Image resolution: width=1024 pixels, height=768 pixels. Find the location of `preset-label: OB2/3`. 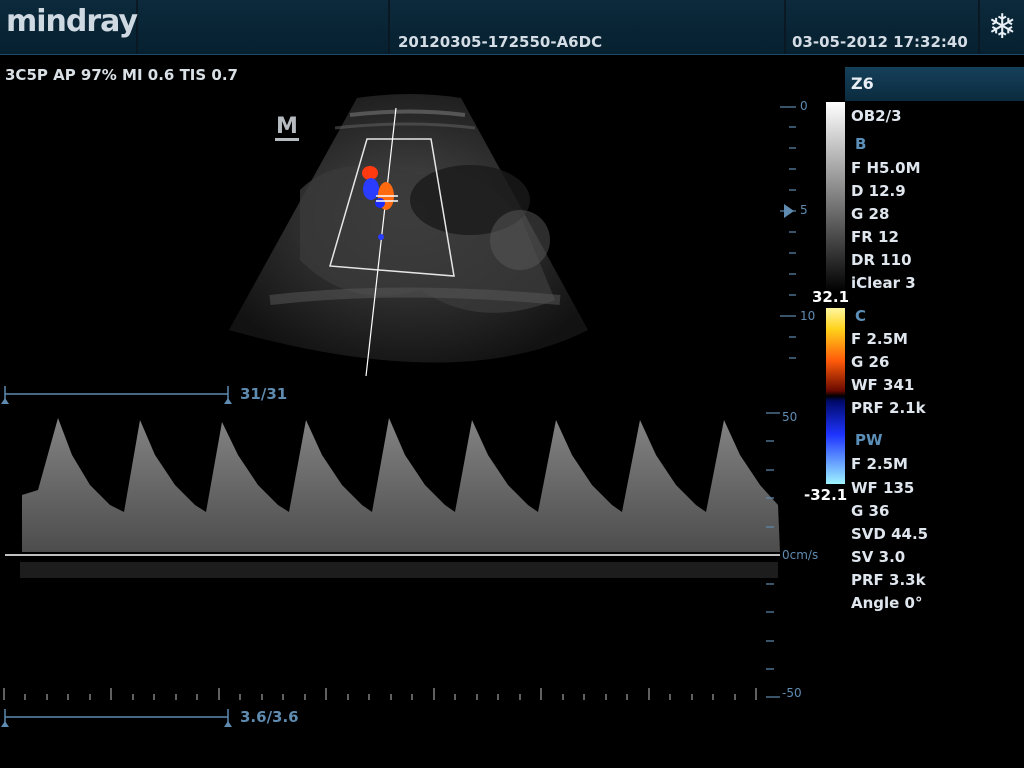

preset-label: OB2/3 is located at coordinates (876, 116).